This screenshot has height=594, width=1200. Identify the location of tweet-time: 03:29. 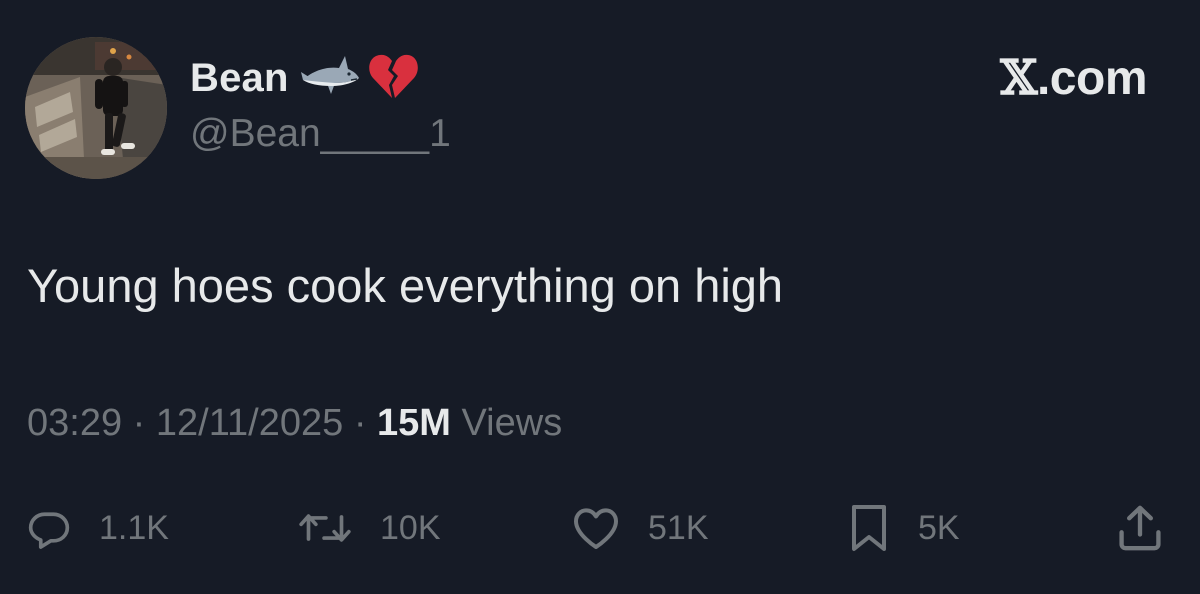
(74, 423).